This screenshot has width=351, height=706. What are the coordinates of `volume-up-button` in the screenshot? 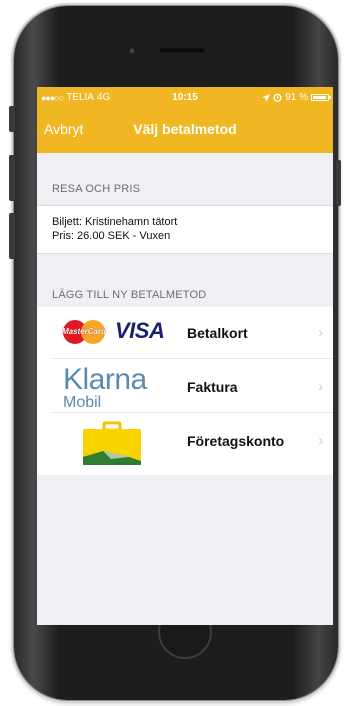 It's located at (12, 178).